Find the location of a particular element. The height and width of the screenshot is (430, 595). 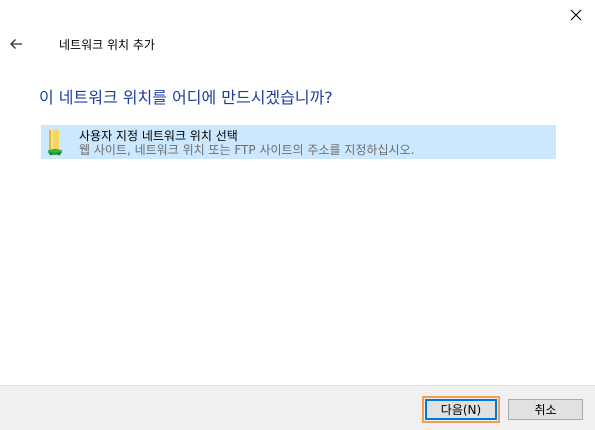

close-button is located at coordinates (576, 15).